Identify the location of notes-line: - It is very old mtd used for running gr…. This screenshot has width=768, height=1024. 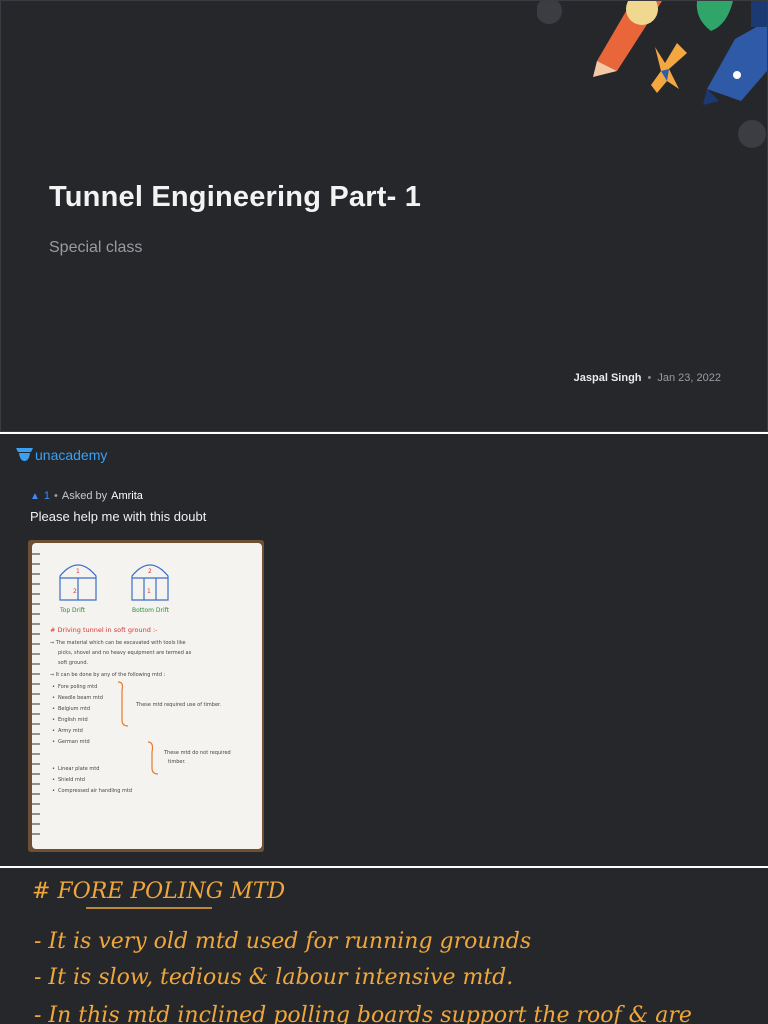
(282, 941).